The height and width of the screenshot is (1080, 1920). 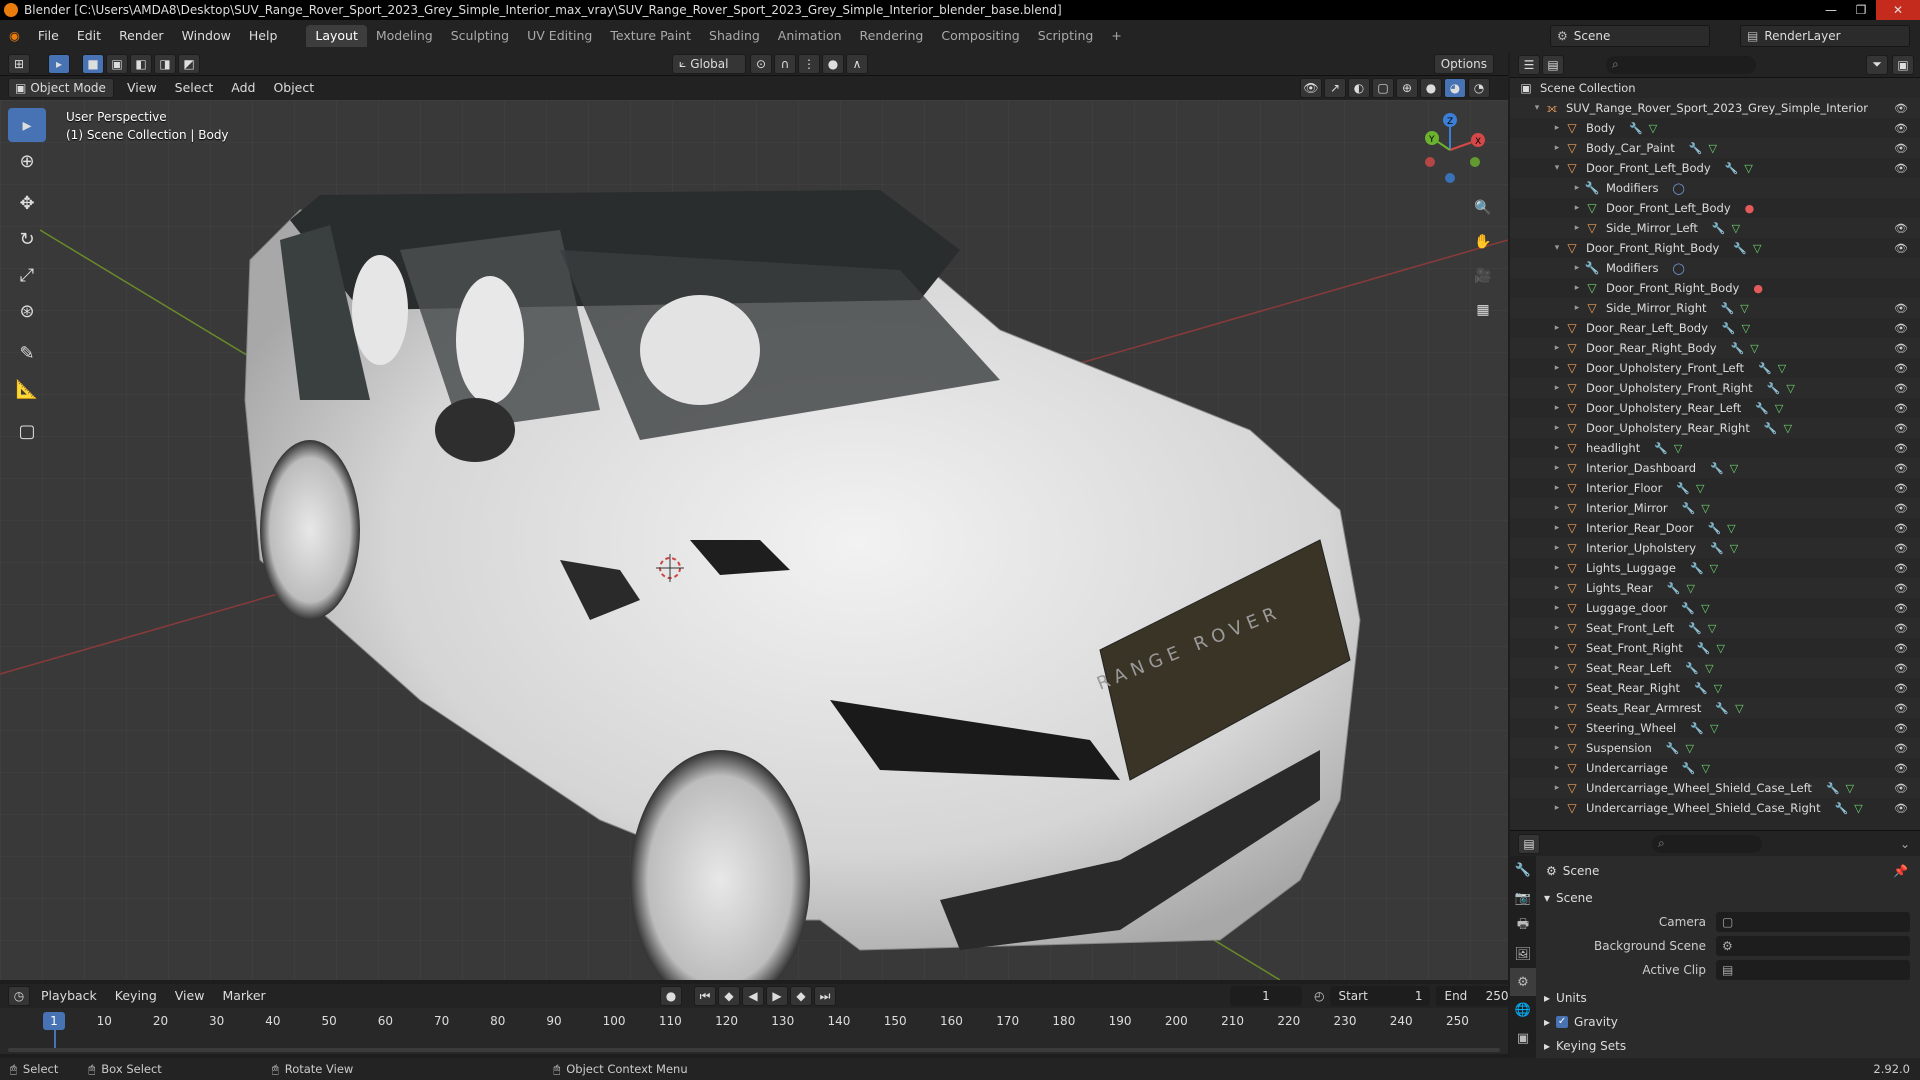 What do you see at coordinates (833, 63) in the screenshot?
I see `proportional-icon: ●` at bounding box center [833, 63].